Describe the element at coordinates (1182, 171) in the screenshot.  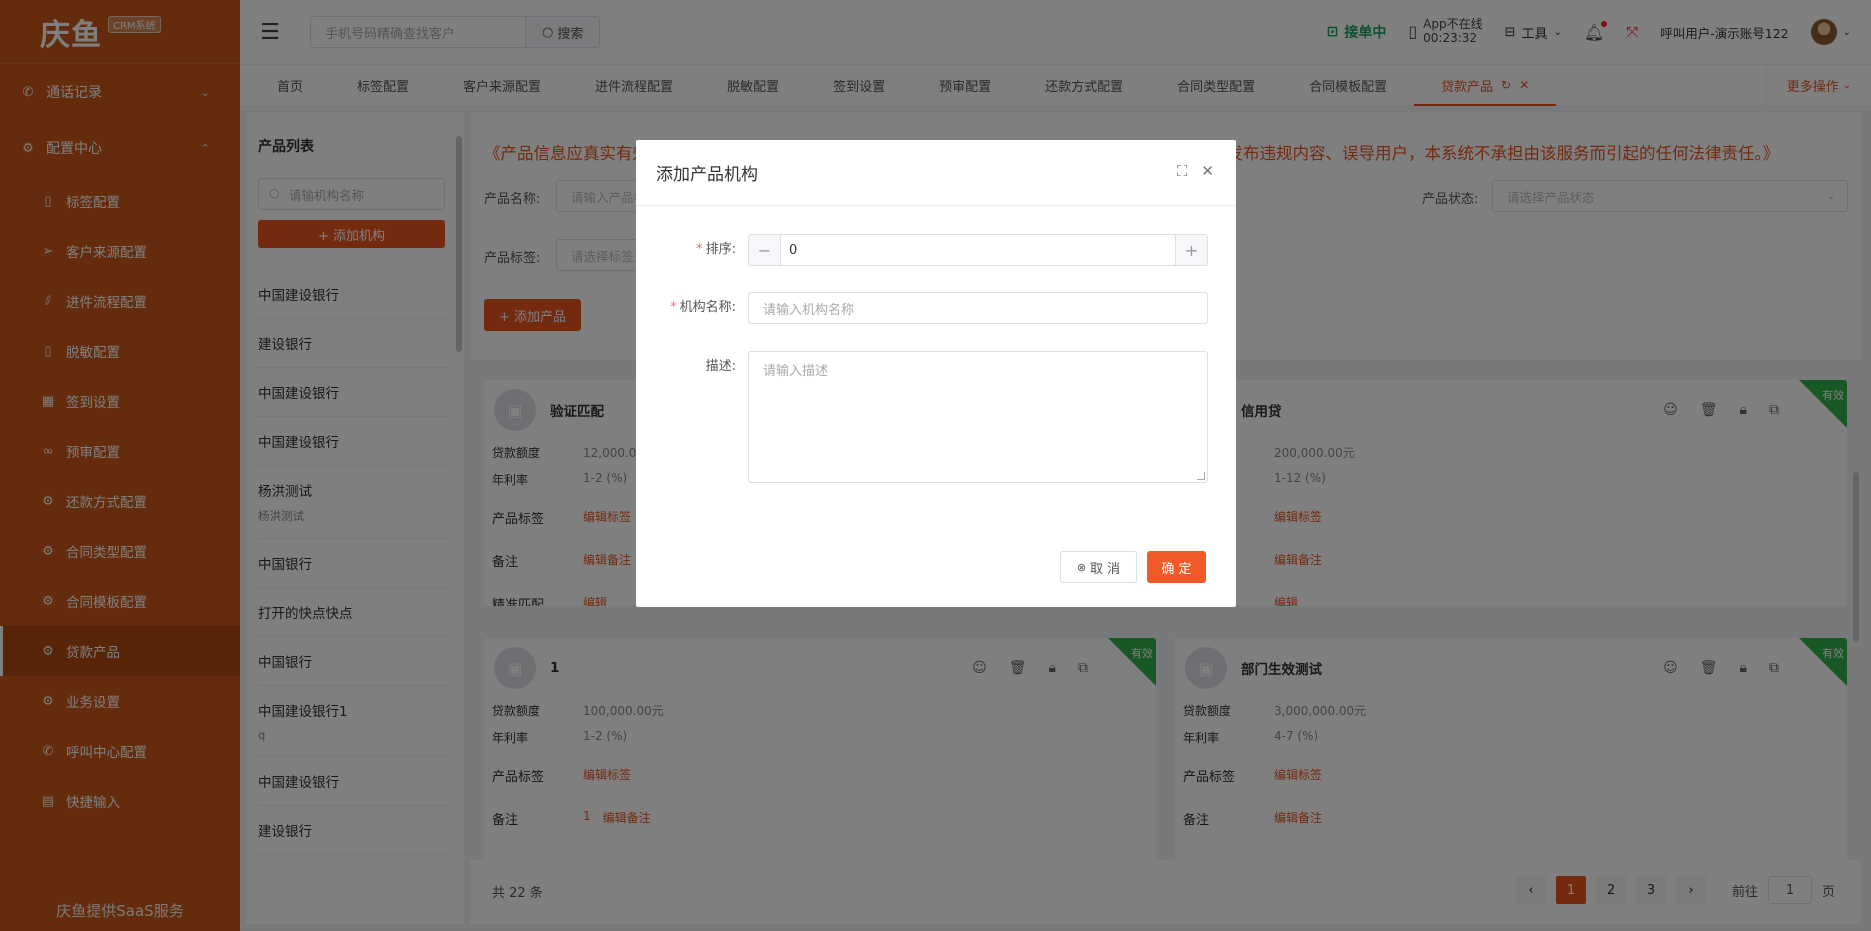
I see `maximize-icon: ⛶` at that location.